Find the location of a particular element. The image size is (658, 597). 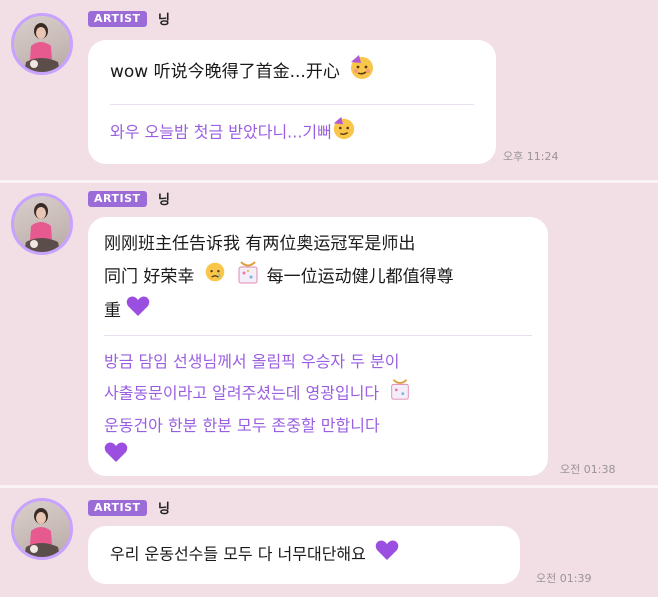

translation-text: 와우 오늘밤 첫금 받았다니...기뻐 is located at coordinates (233, 133).